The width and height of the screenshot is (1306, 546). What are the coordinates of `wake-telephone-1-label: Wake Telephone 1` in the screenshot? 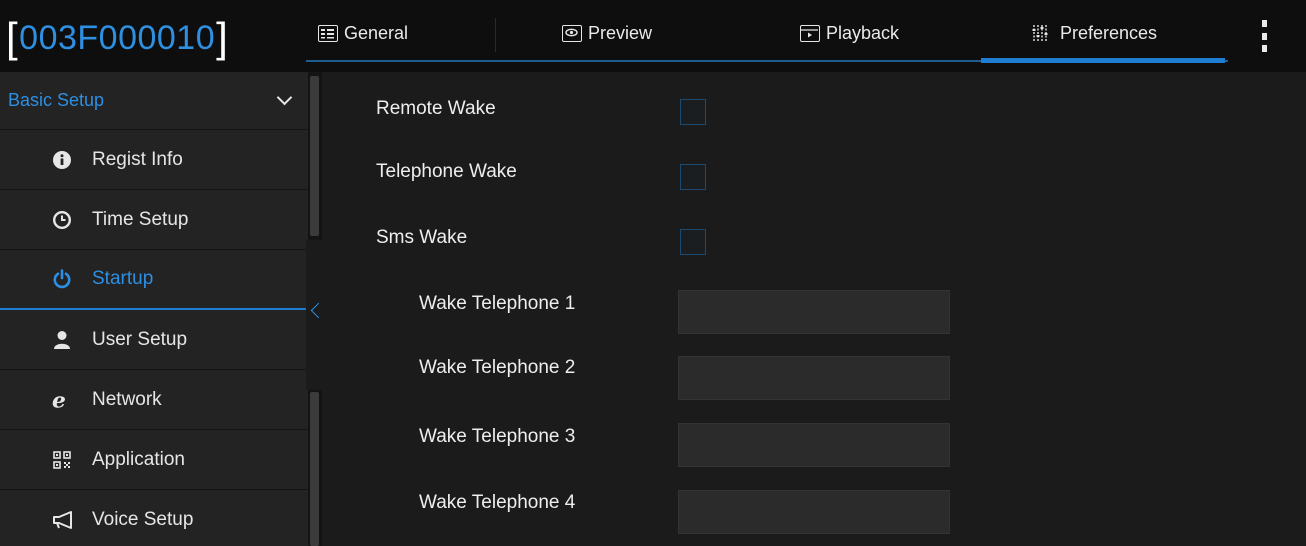 It's located at (497, 303).